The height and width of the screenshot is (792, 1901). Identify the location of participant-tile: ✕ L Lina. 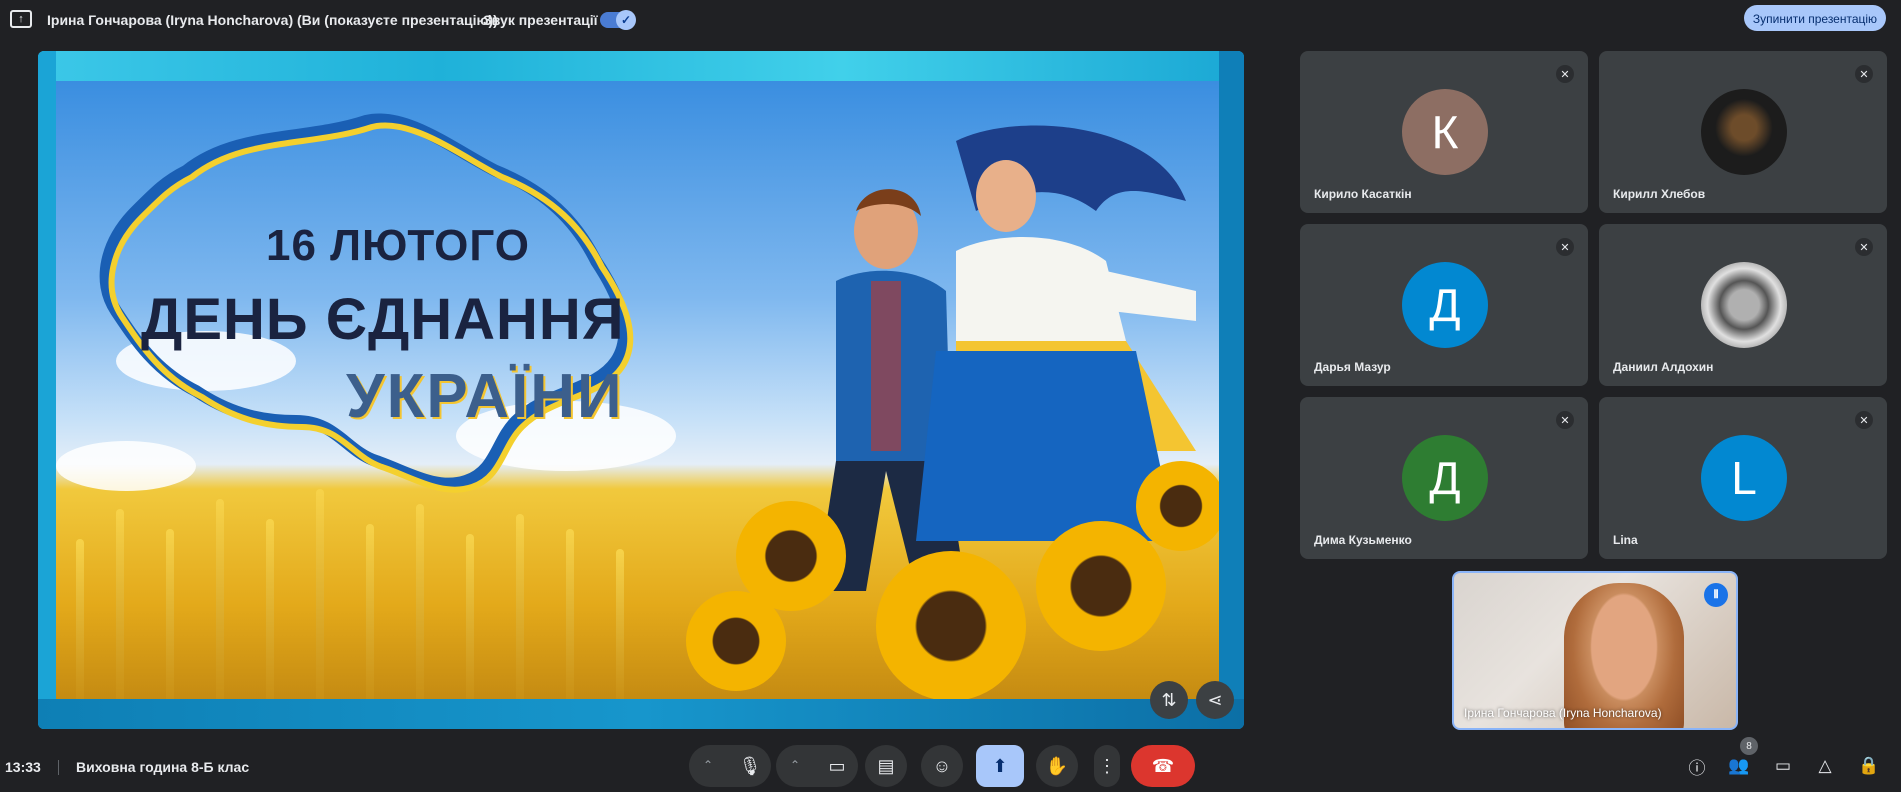
(1743, 478).